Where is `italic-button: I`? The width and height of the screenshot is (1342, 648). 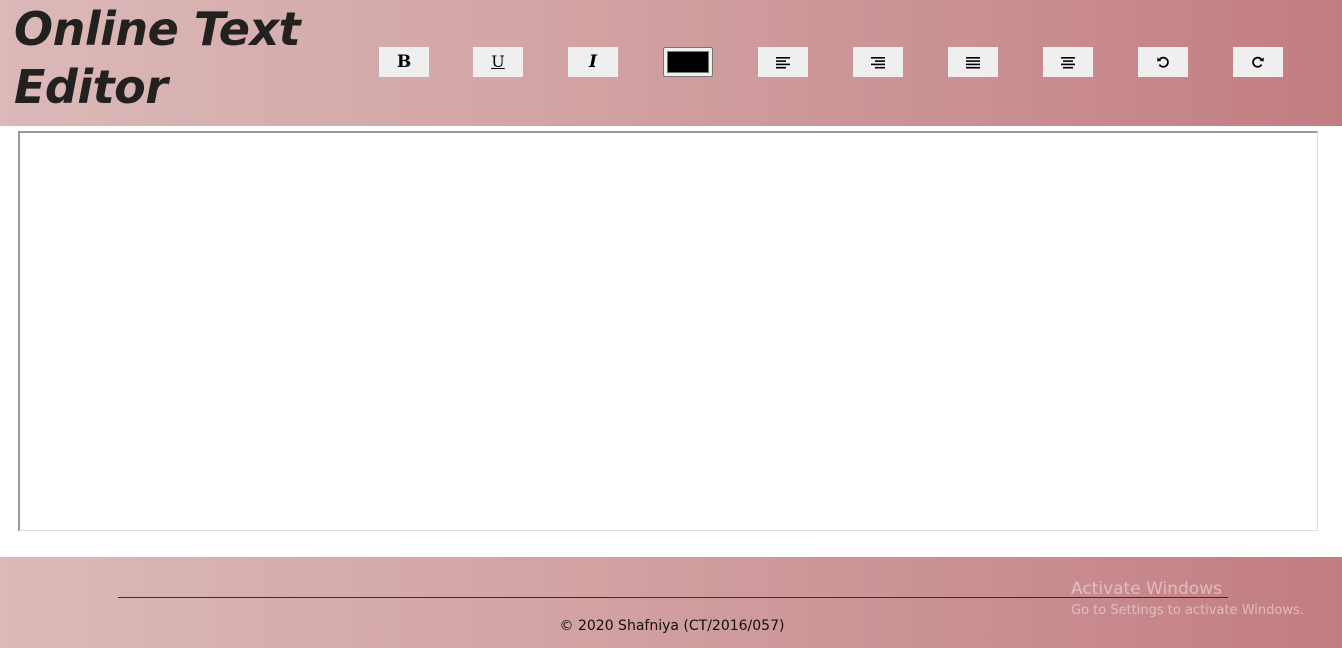 italic-button: I is located at coordinates (593, 62).